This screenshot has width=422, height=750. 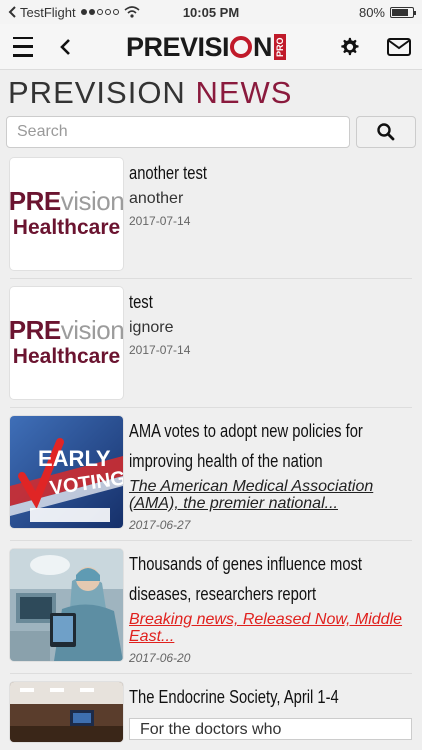 I want to click on page-title: PREVISION NEWS, so click(x=211, y=91).